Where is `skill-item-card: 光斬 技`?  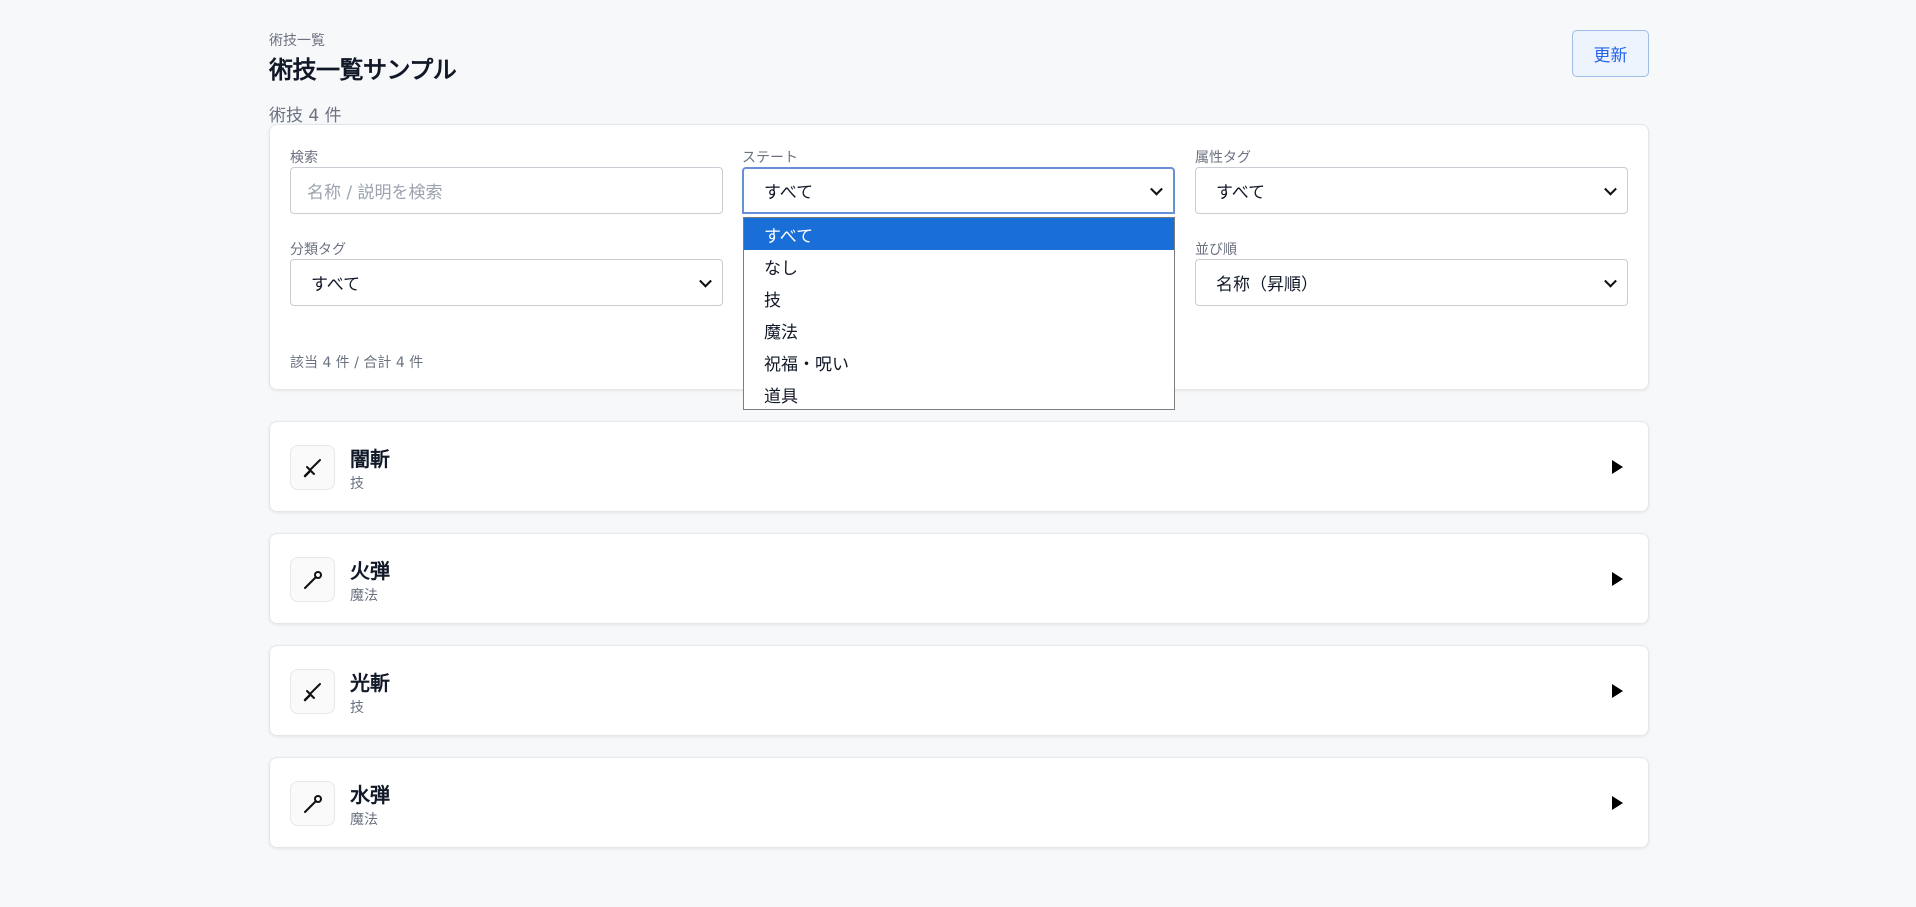
skill-item-card: 光斬 技 is located at coordinates (959, 690).